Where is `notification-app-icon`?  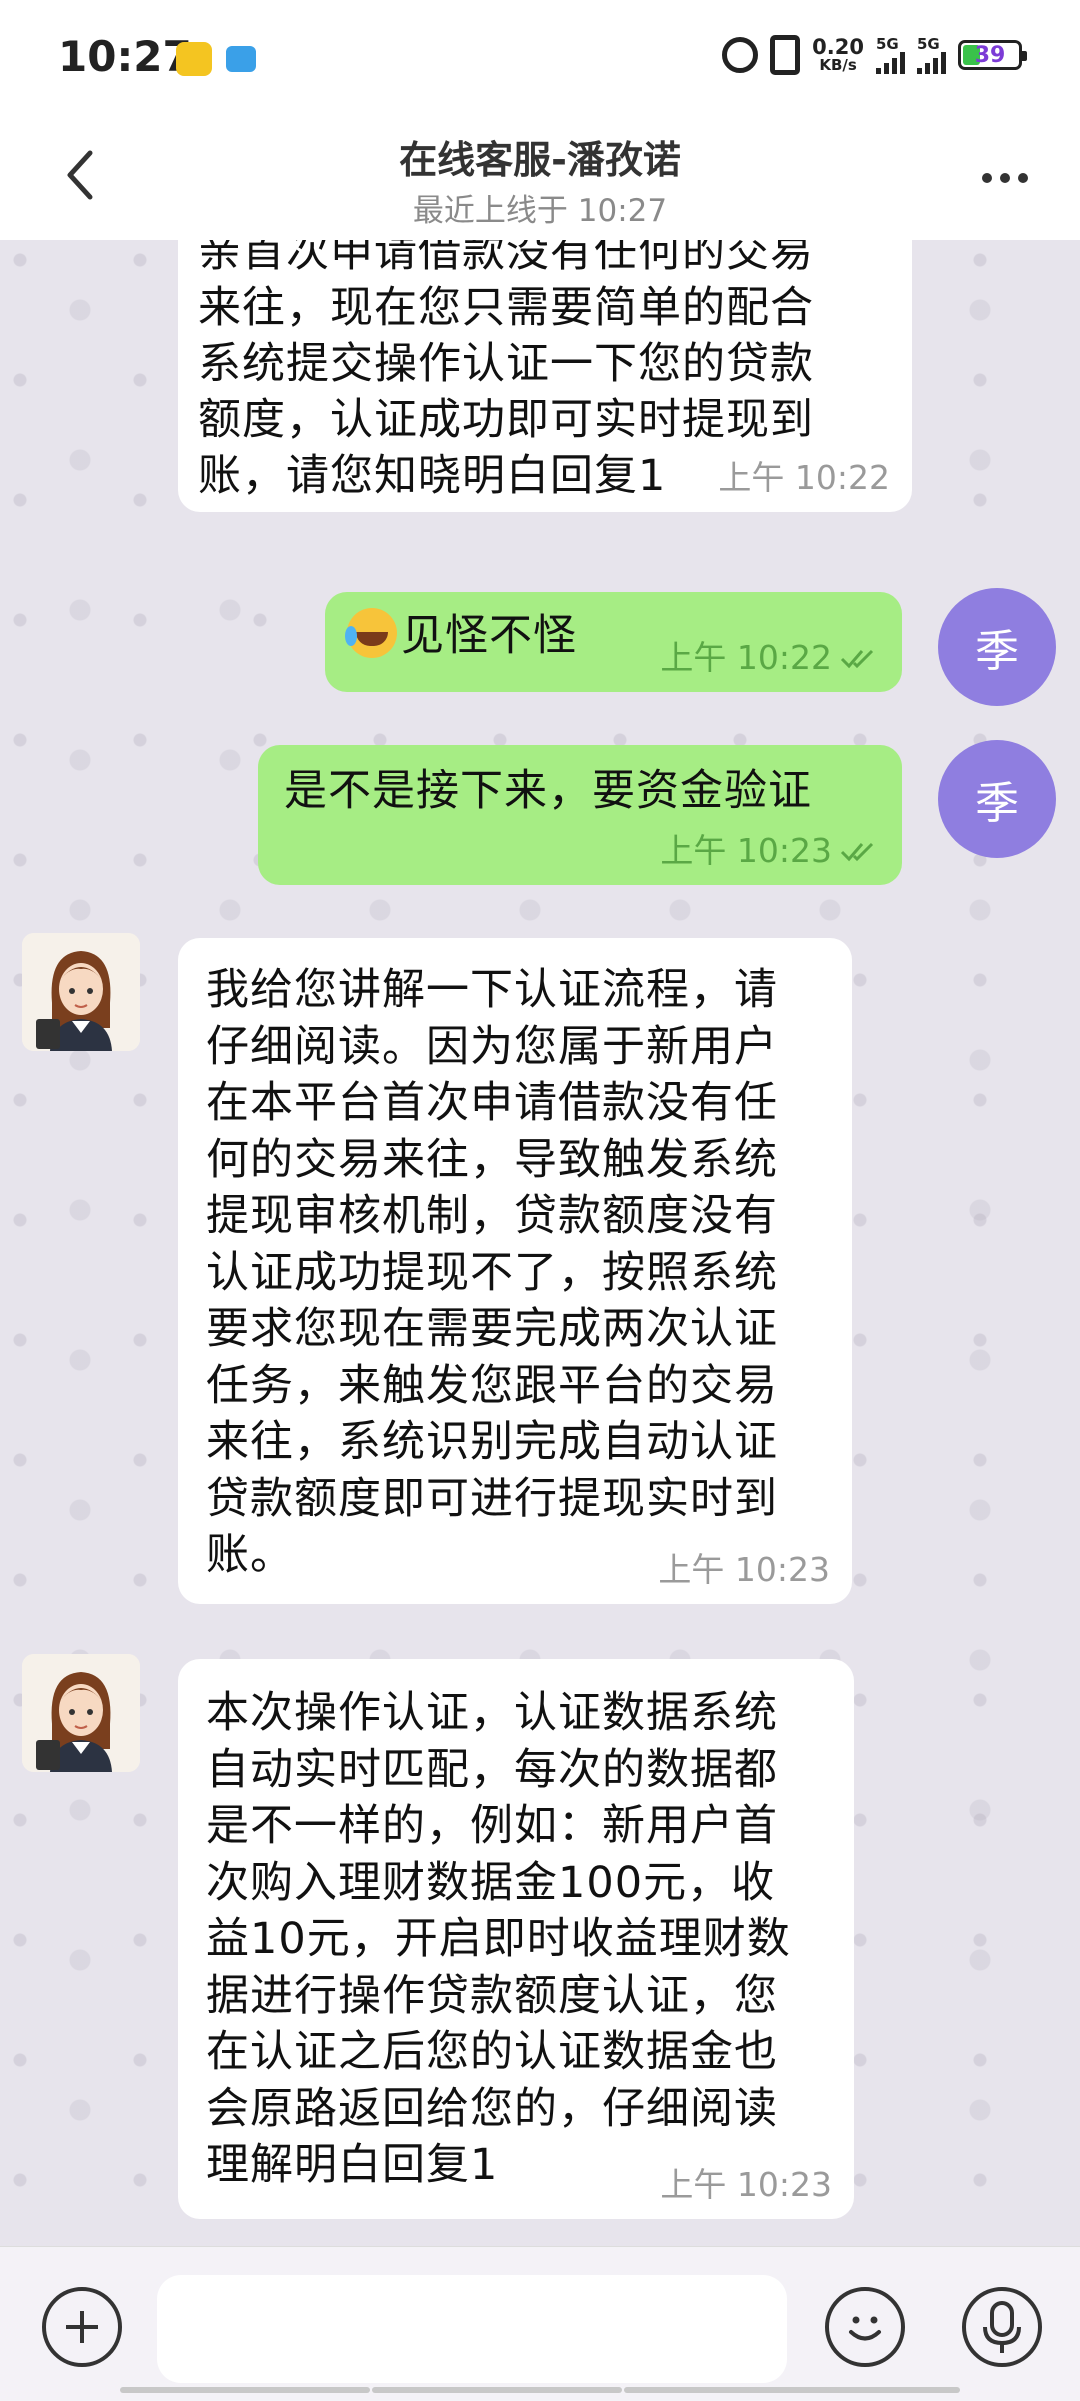
notification-app-icon is located at coordinates (194, 59).